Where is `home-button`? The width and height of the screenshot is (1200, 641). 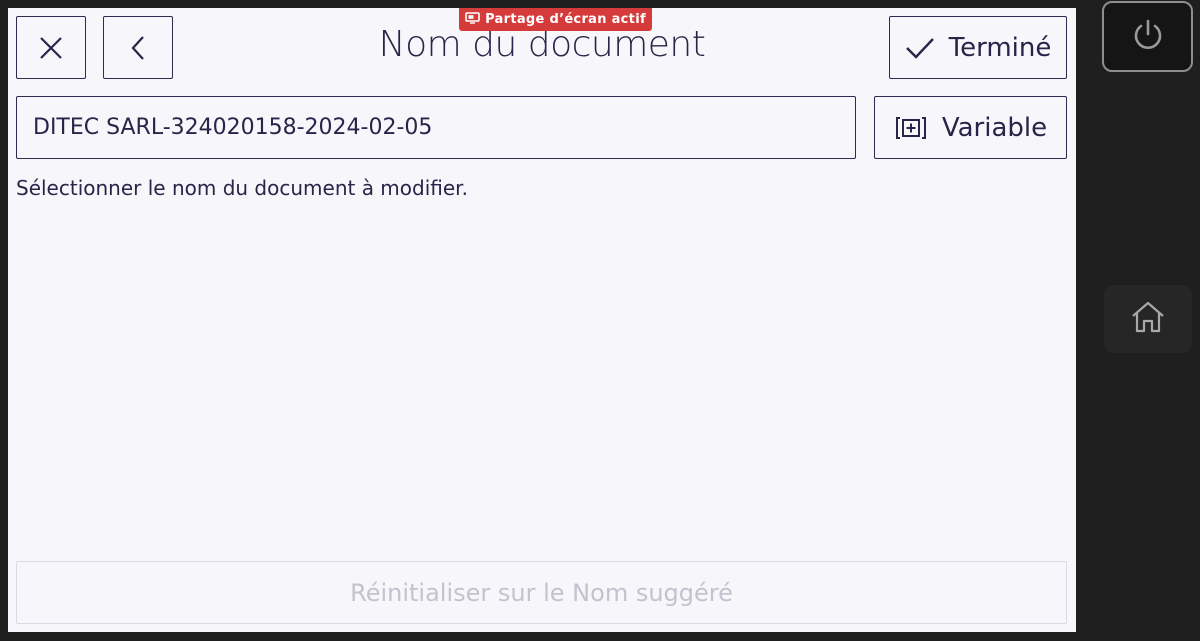 home-button is located at coordinates (1148, 319).